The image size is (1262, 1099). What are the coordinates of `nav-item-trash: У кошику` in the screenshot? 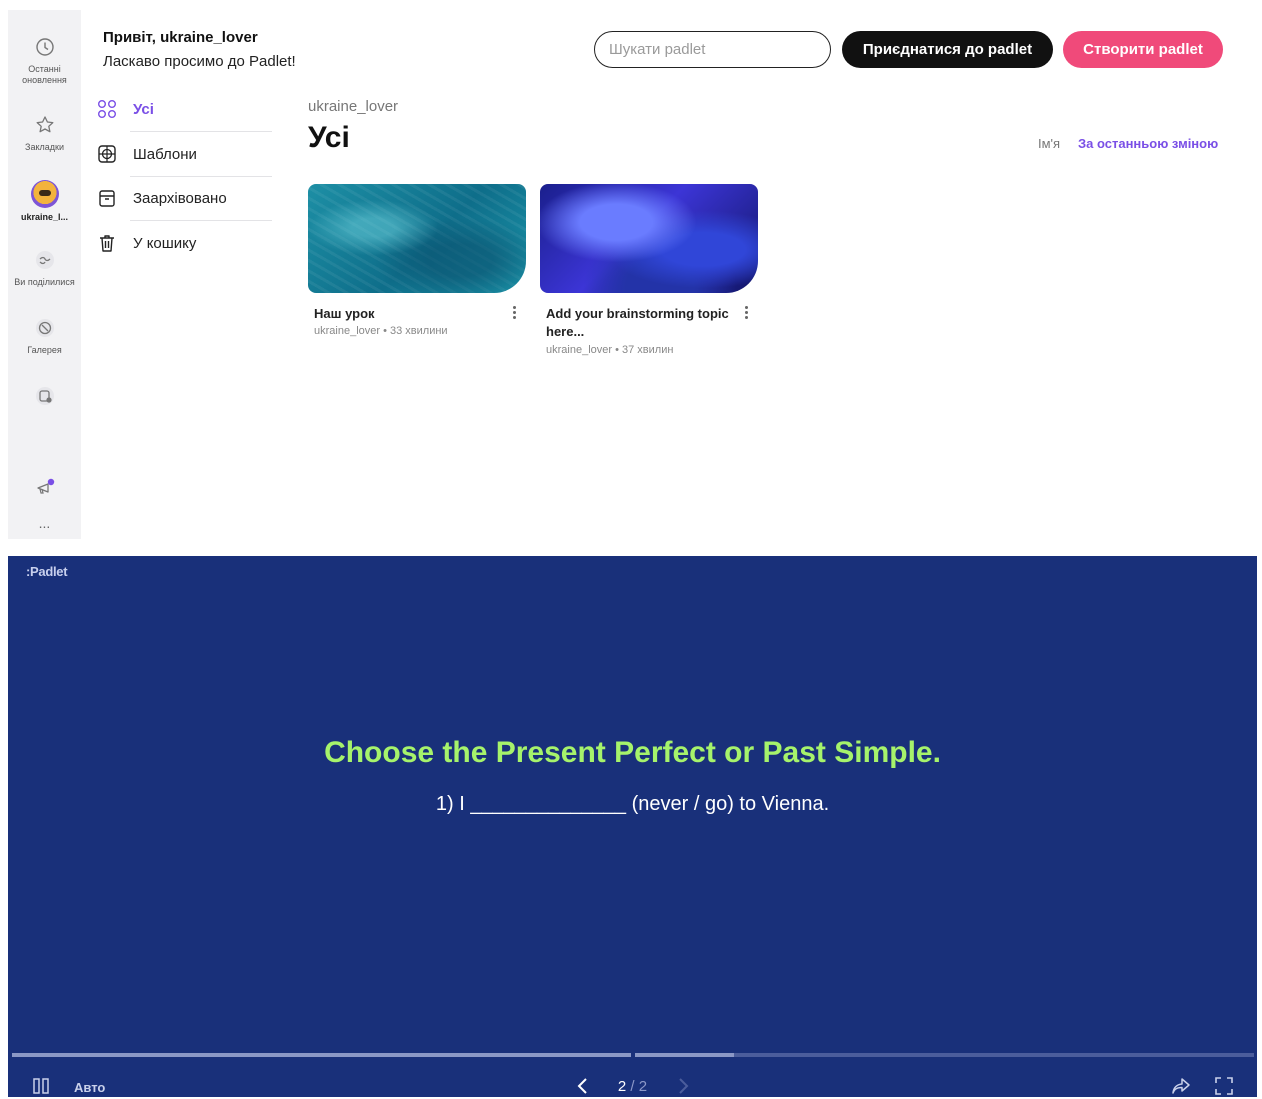 It's located at (184, 243).